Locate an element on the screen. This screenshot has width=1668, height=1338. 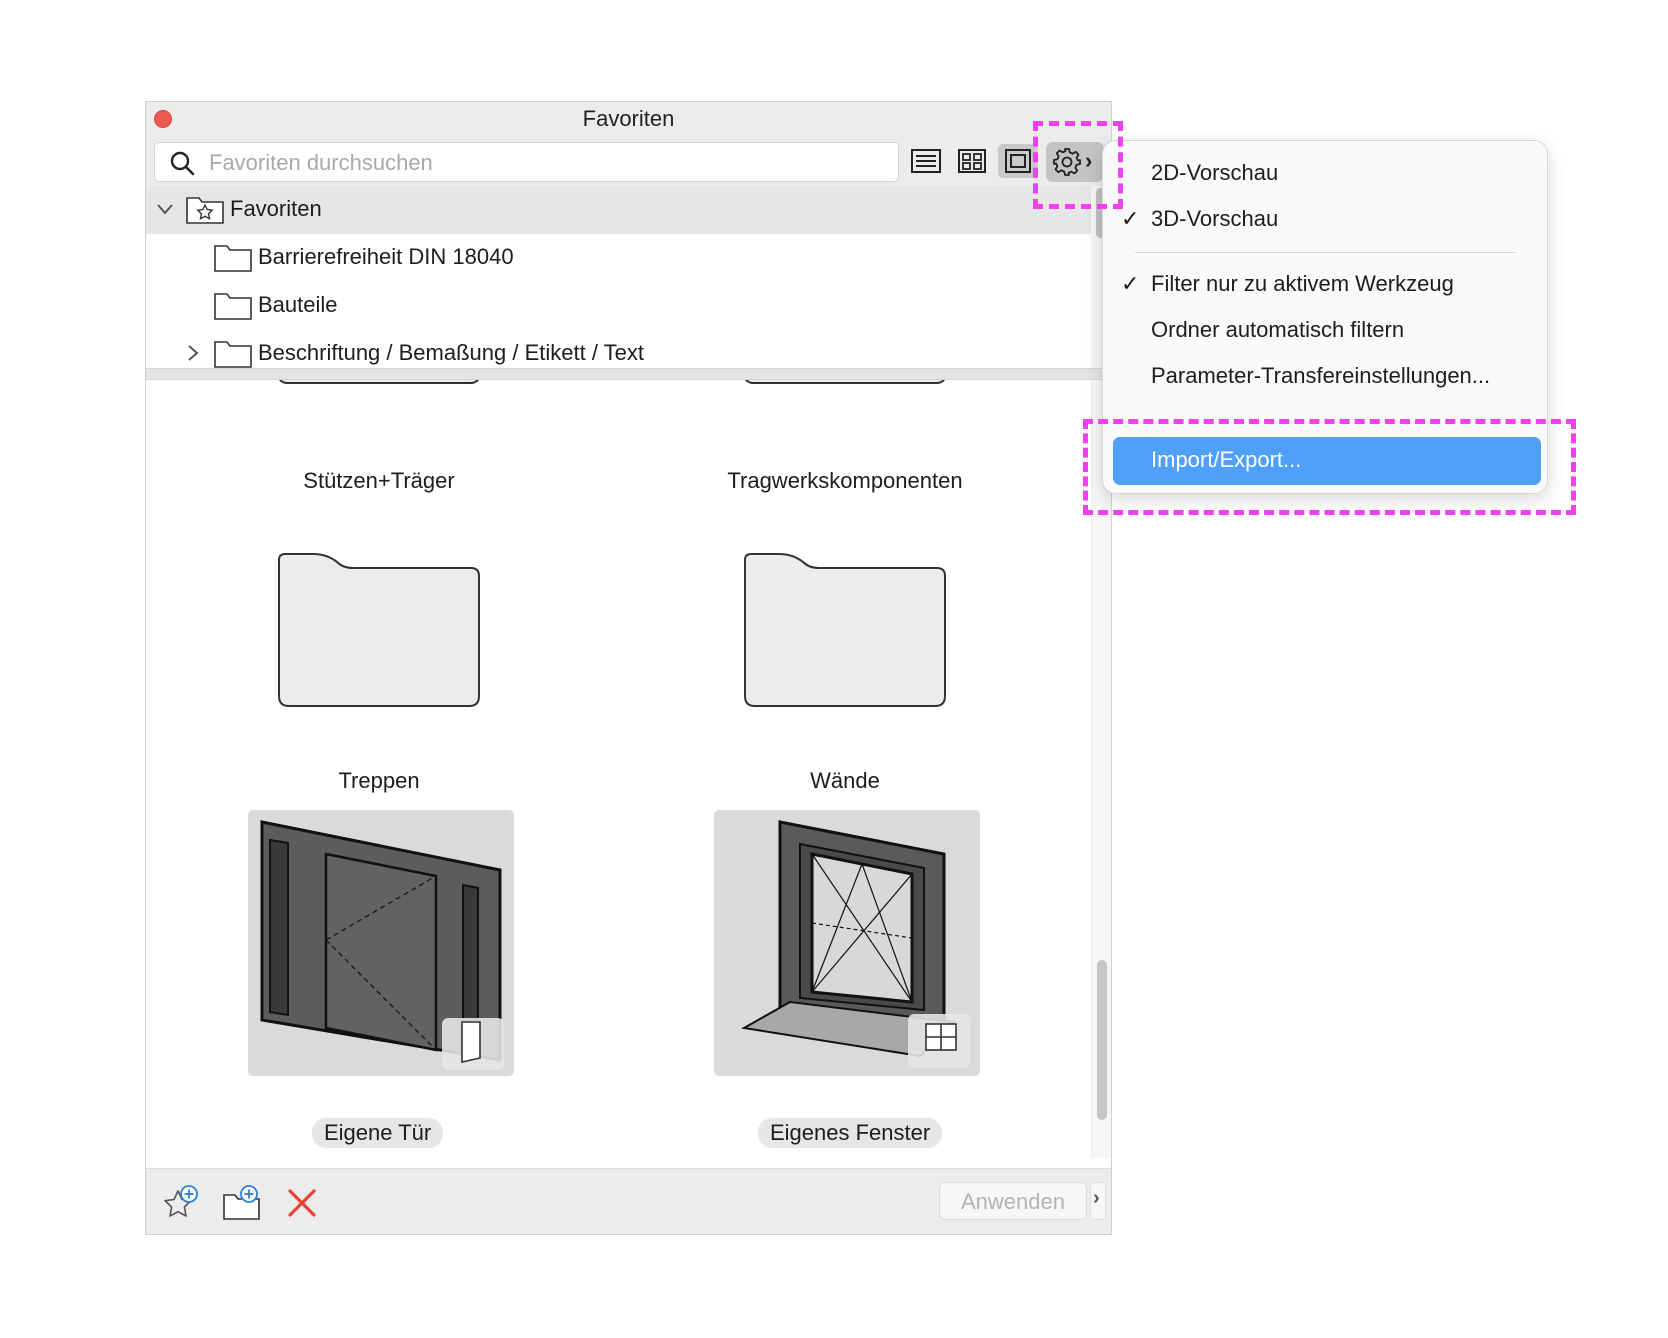
object-thumbnail-door is located at coordinates (381, 943).